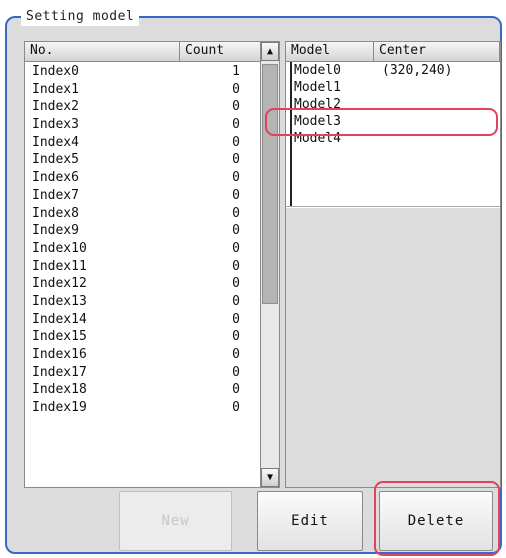 The width and height of the screenshot is (506, 558). What do you see at coordinates (317, 70) in the screenshot?
I see `model-name: Model0` at bounding box center [317, 70].